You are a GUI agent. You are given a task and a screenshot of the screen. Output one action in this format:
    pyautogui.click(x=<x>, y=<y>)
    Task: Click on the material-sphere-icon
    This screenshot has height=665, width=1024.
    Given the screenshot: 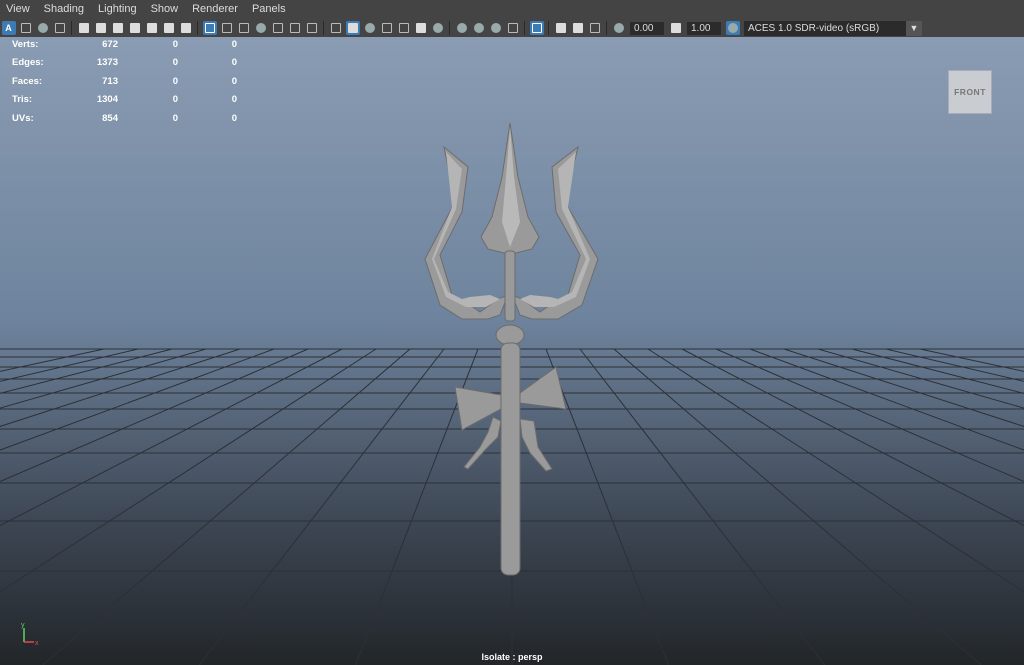 What is the action you would take?
    pyautogui.click(x=369, y=28)
    